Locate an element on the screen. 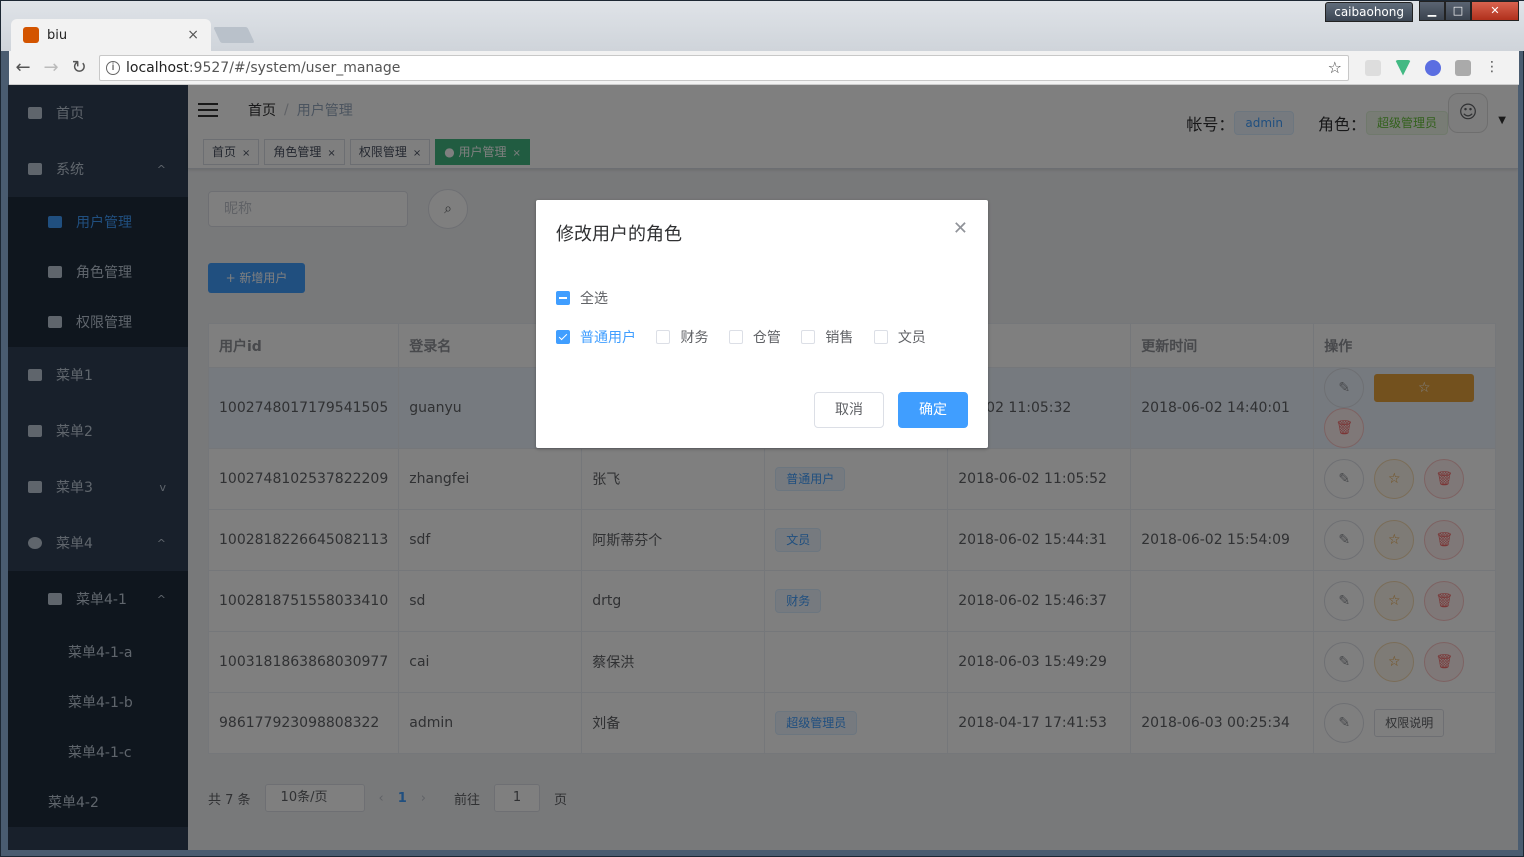 The width and height of the screenshot is (1524, 857). close-window-button: ✕ is located at coordinates (1495, 11).